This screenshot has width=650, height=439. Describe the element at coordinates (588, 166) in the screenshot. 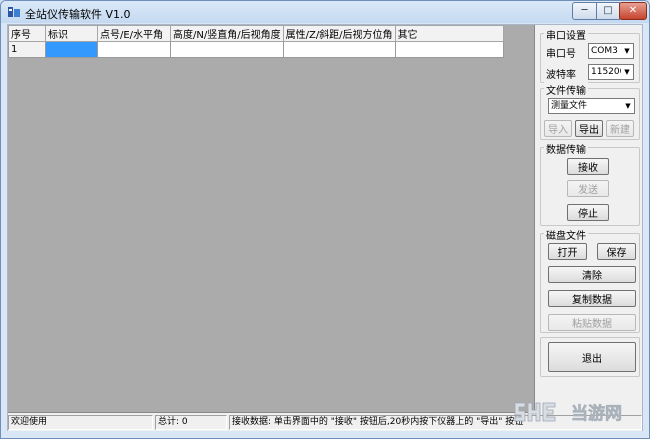

I see `receive-button: 接收` at that location.